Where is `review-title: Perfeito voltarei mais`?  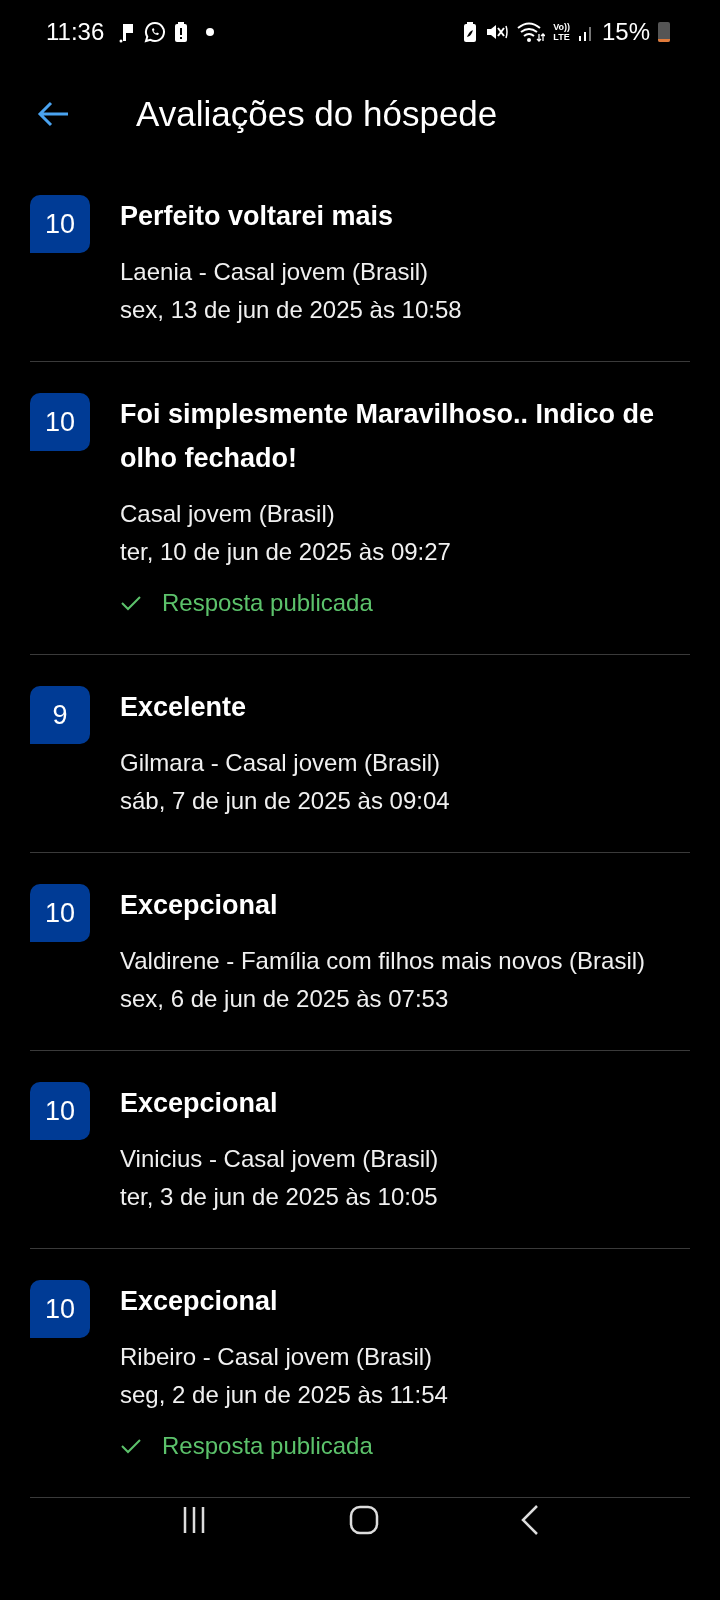
review-title: Perfeito voltarei mais is located at coordinates (405, 216).